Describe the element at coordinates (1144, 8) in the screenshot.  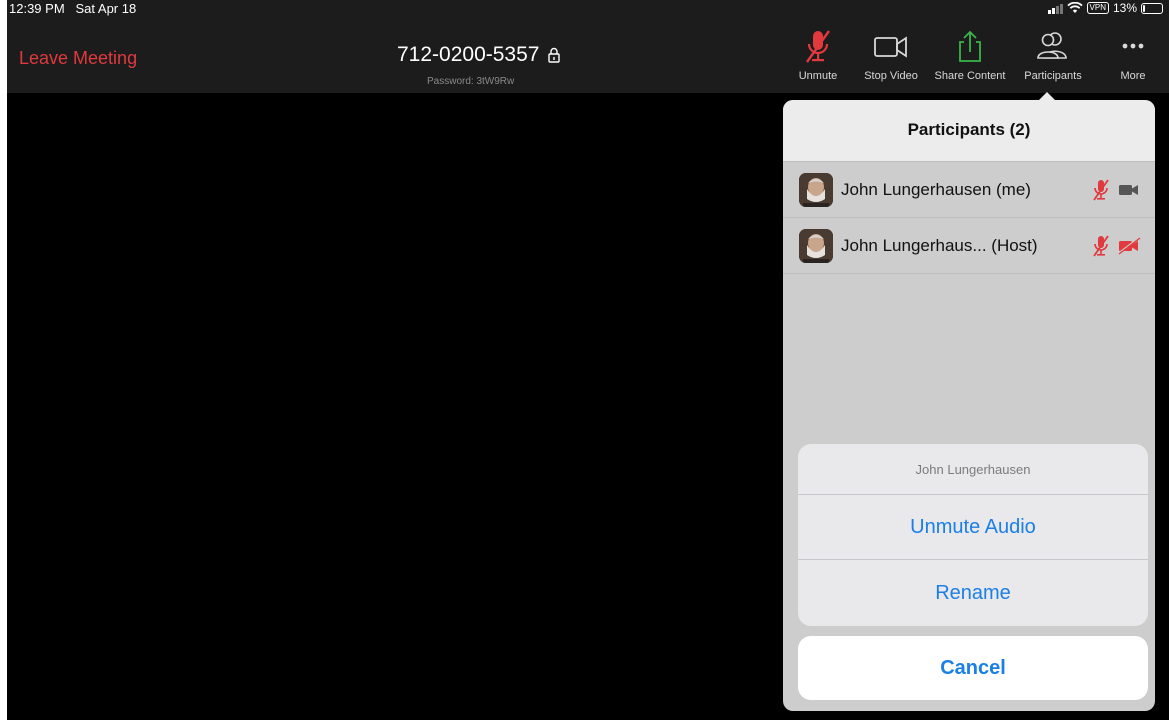
I see `battery-fill` at that location.